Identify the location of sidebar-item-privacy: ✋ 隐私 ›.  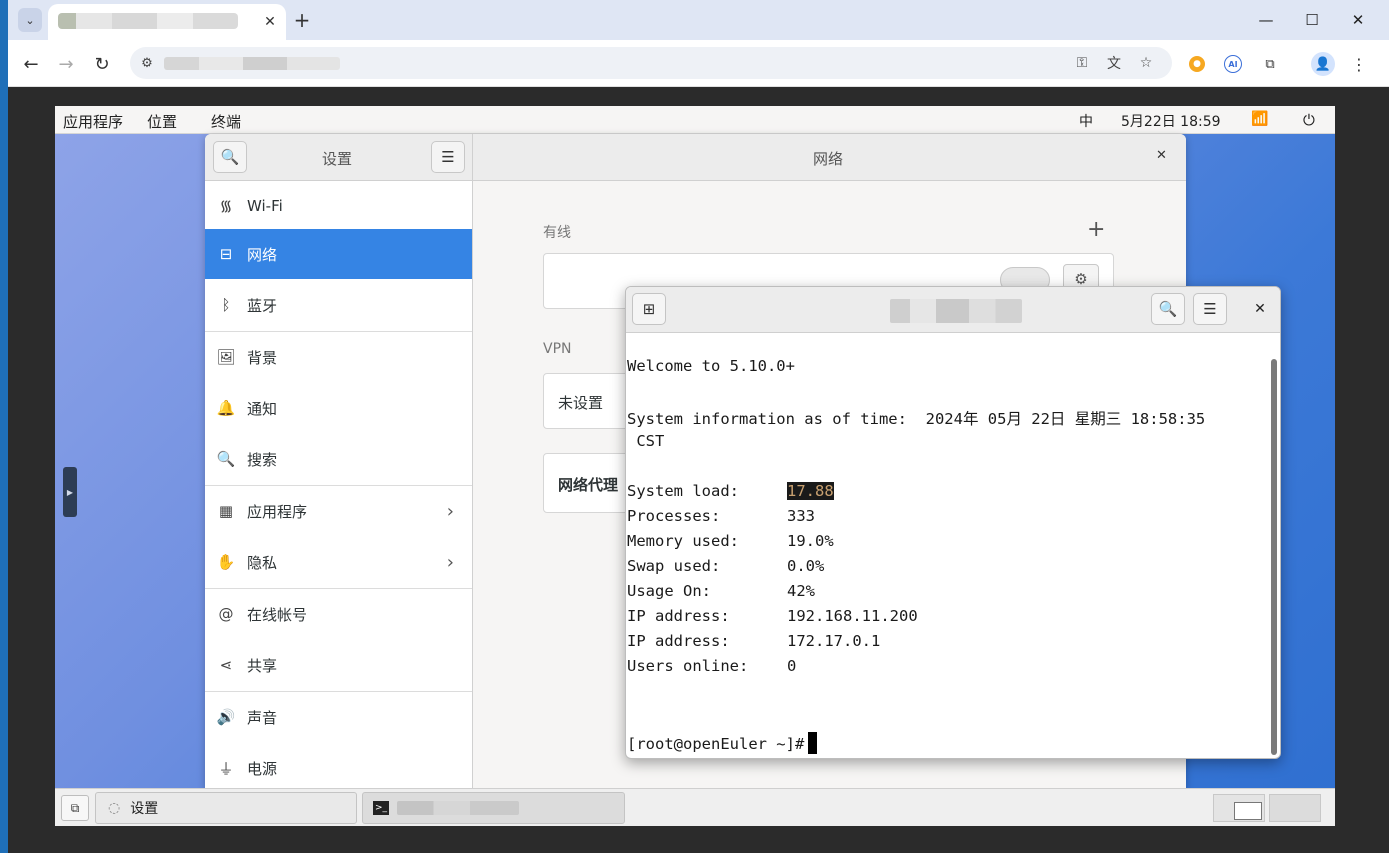
(338, 562).